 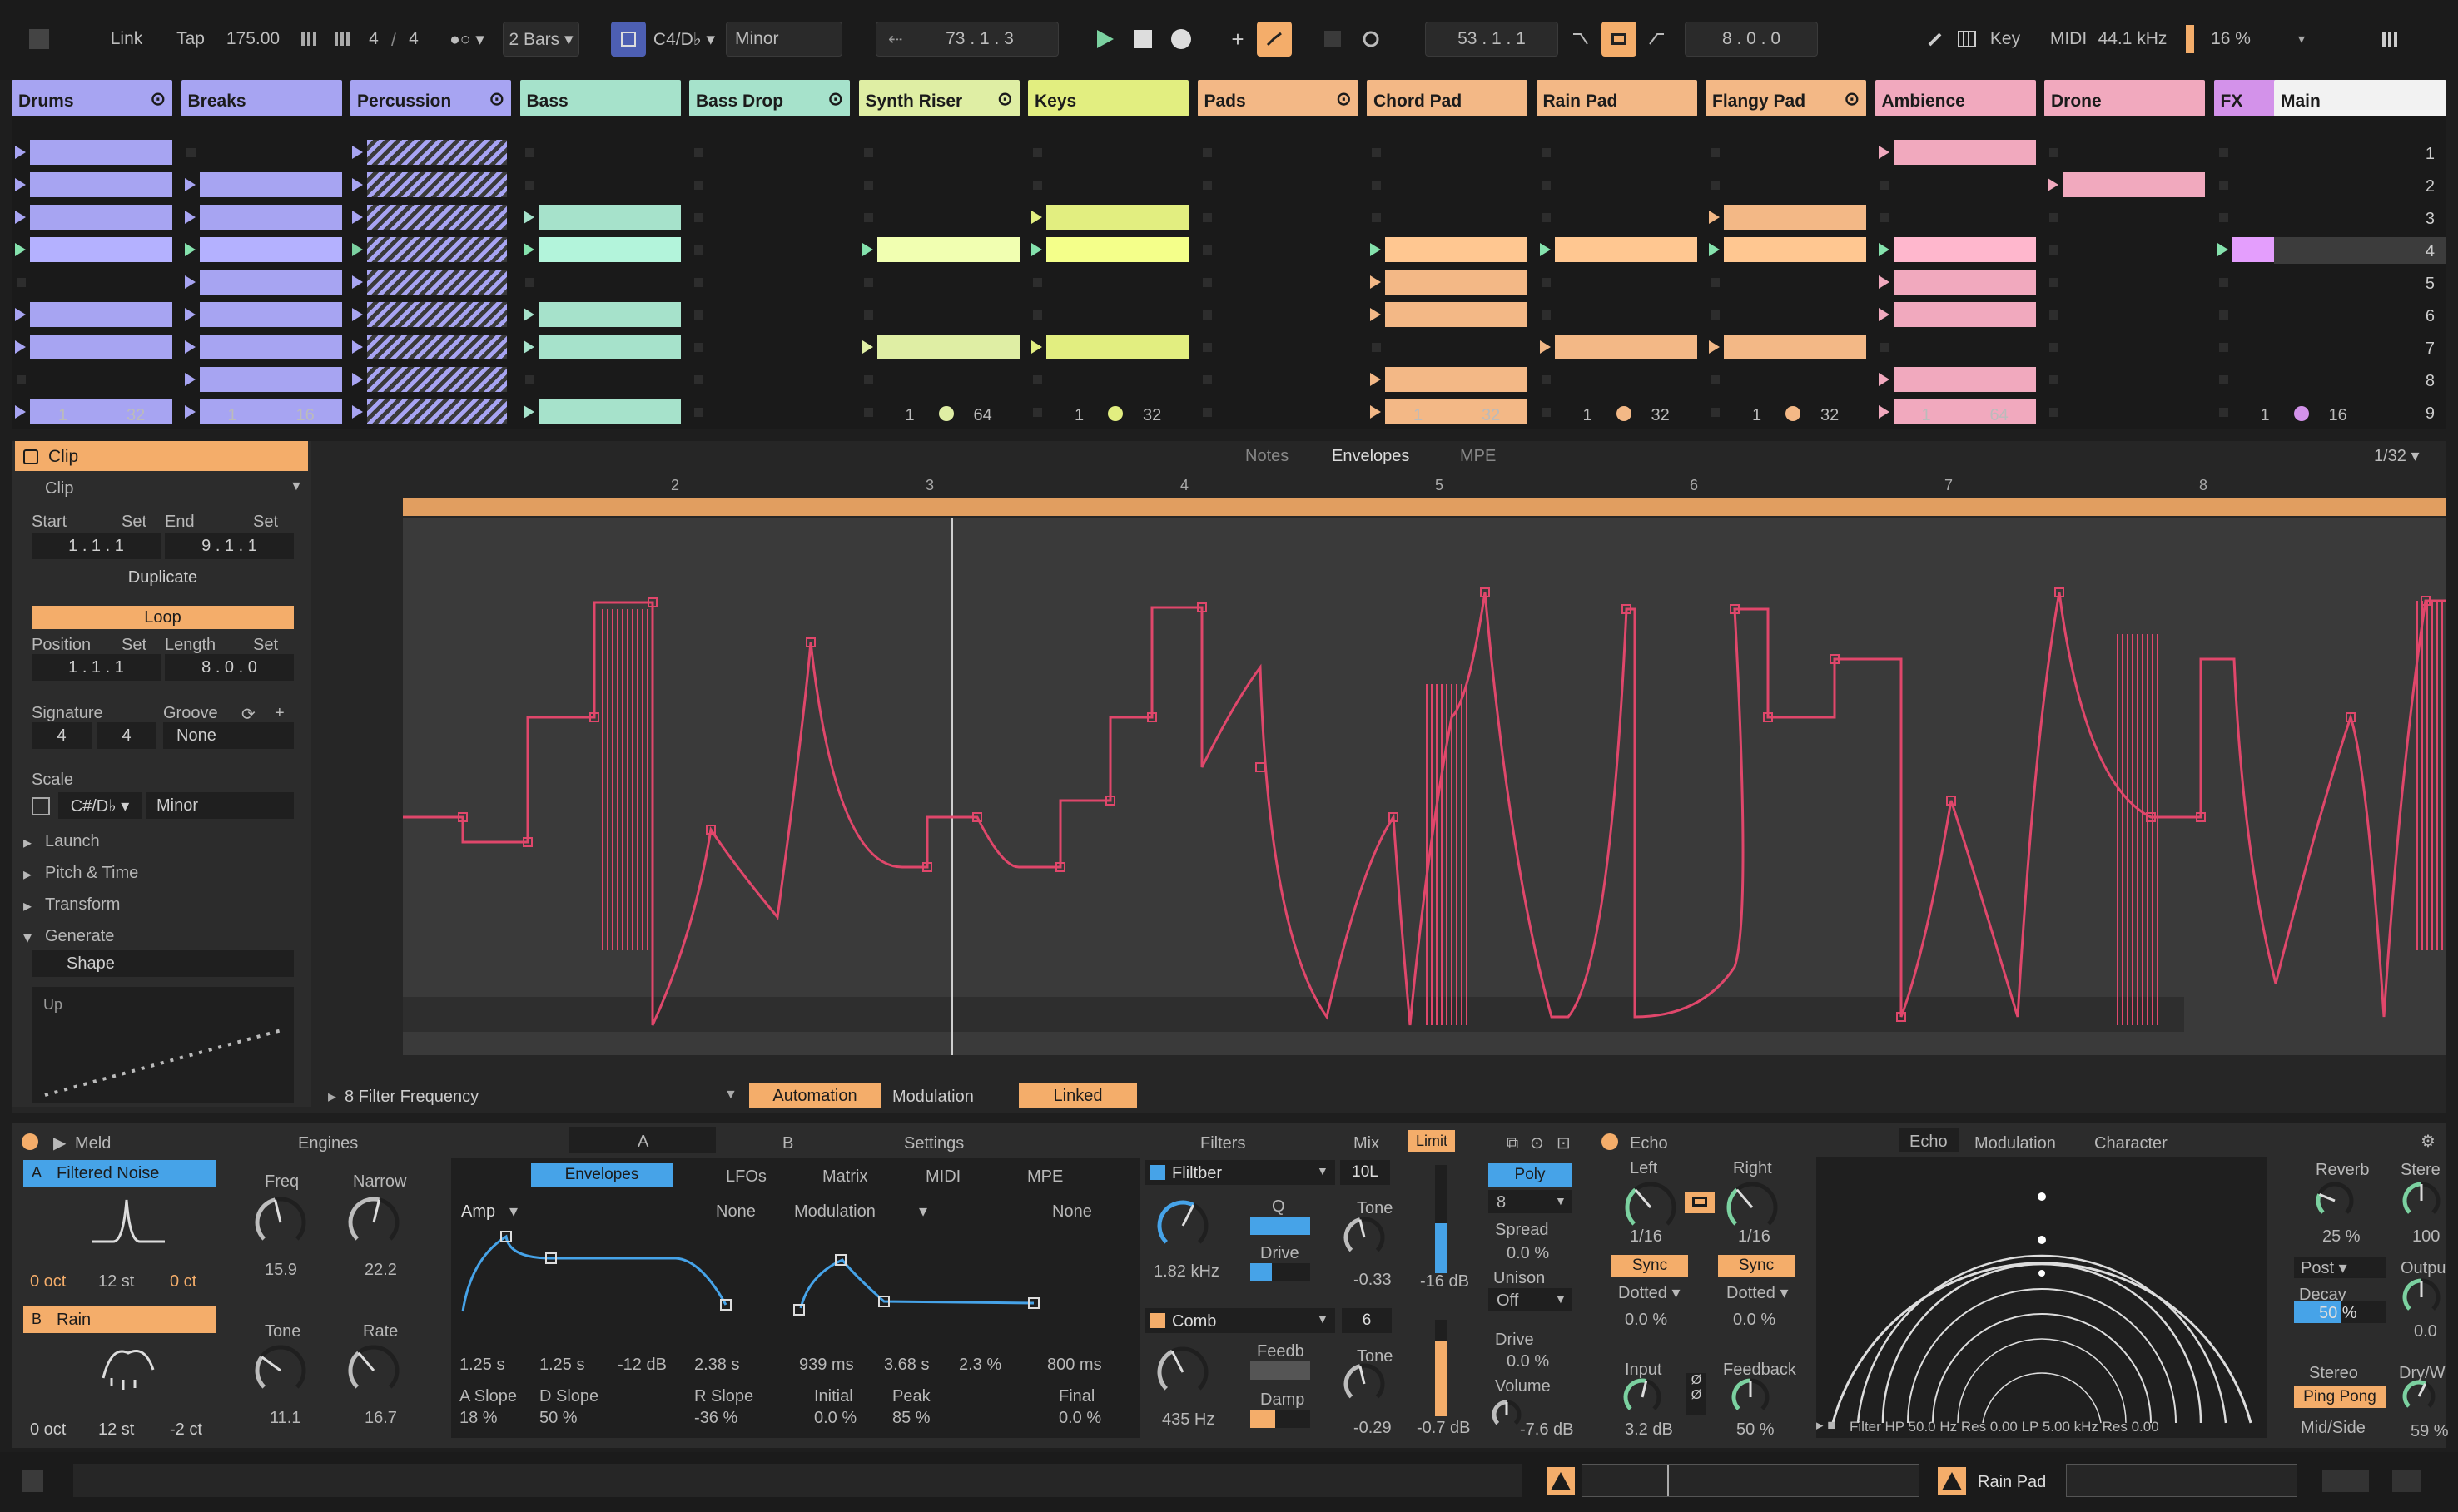 I want to click on output-knob, so click(x=2421, y=1297).